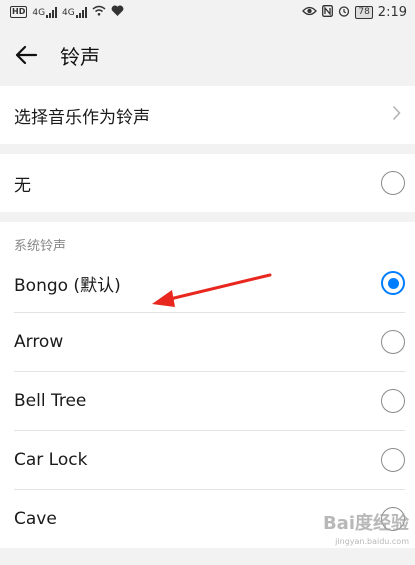  What do you see at coordinates (99, 12) in the screenshot?
I see `wifi-icon` at bounding box center [99, 12].